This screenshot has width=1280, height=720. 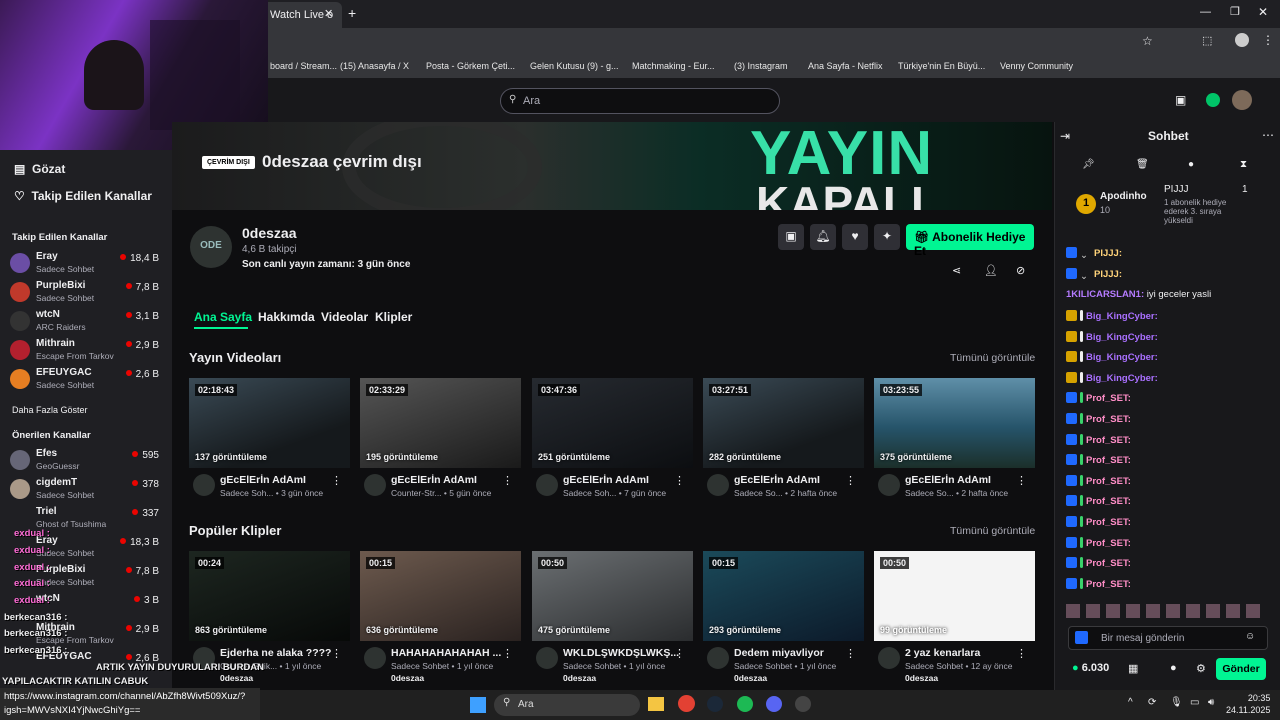 I want to click on gift-sub-button: 🎁︎ Abonelik Hediye Et, so click(x=970, y=241).